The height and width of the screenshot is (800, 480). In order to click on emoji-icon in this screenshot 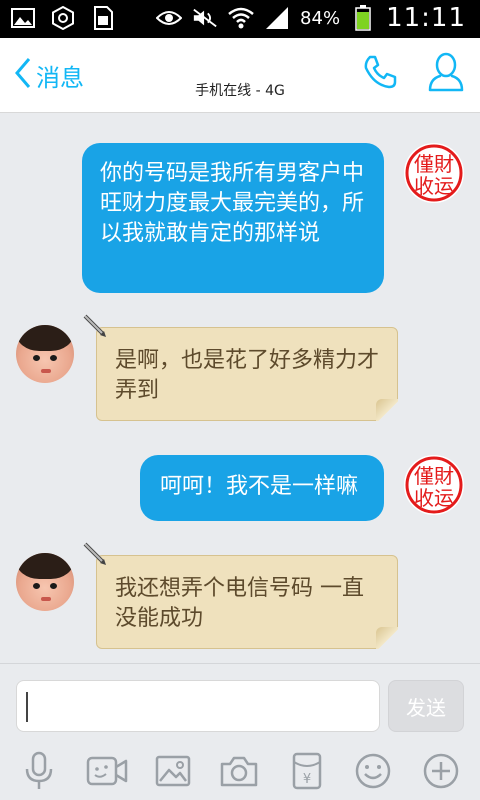, I will do `click(373, 771)`.